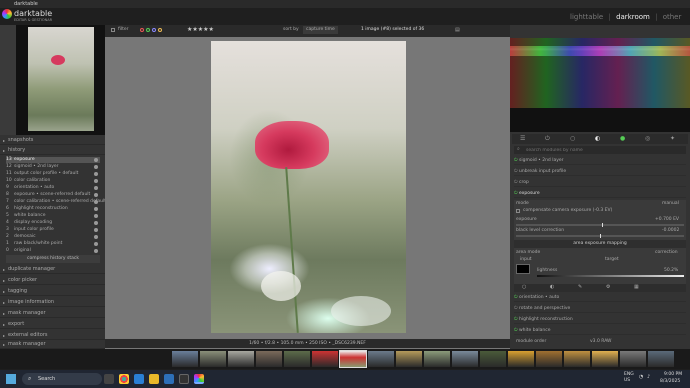 The image size is (690, 388). I want to click on mode-dropdown: manual, so click(670, 203).